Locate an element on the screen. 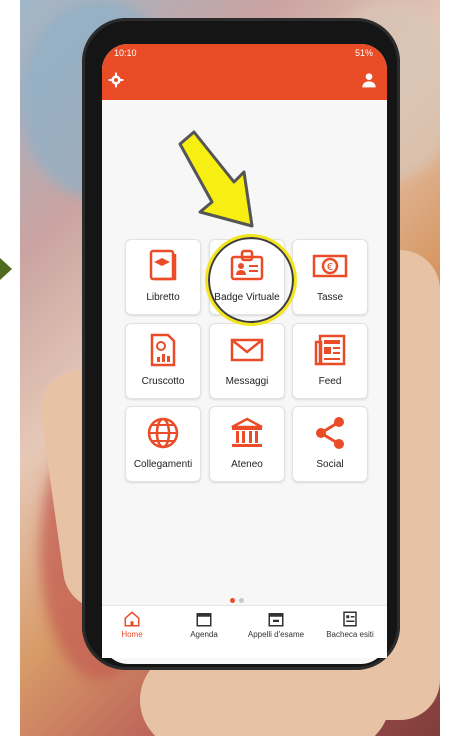  dashboard-chart-icon is located at coordinates (163, 350).